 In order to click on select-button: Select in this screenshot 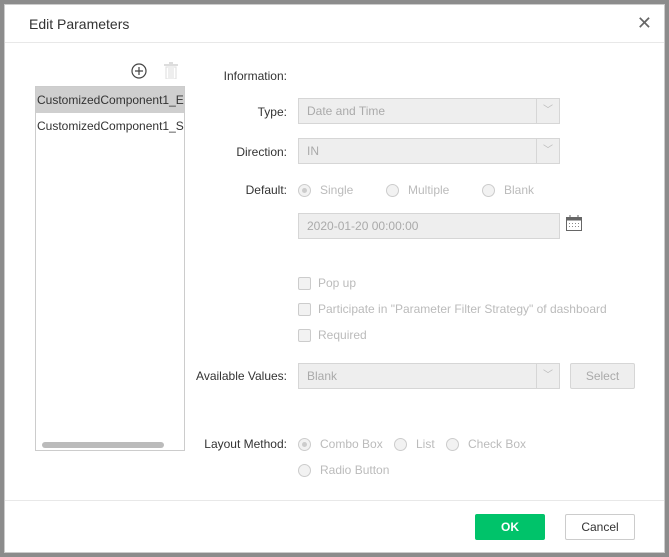, I will do `click(602, 376)`.